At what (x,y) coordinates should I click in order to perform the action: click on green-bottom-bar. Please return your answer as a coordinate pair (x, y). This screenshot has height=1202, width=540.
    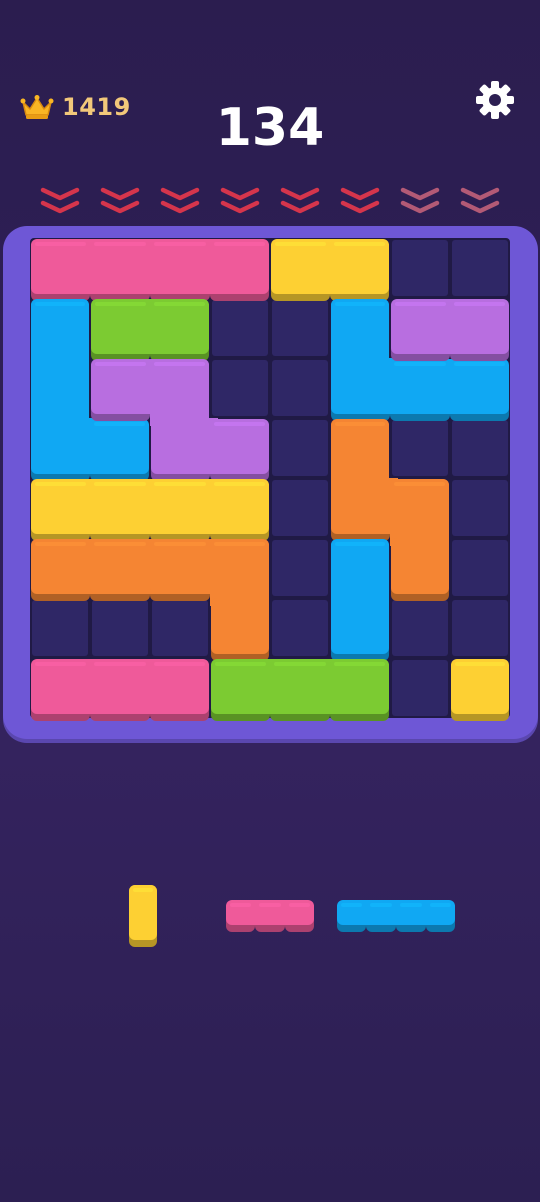
    Looking at the image, I should click on (300, 690).